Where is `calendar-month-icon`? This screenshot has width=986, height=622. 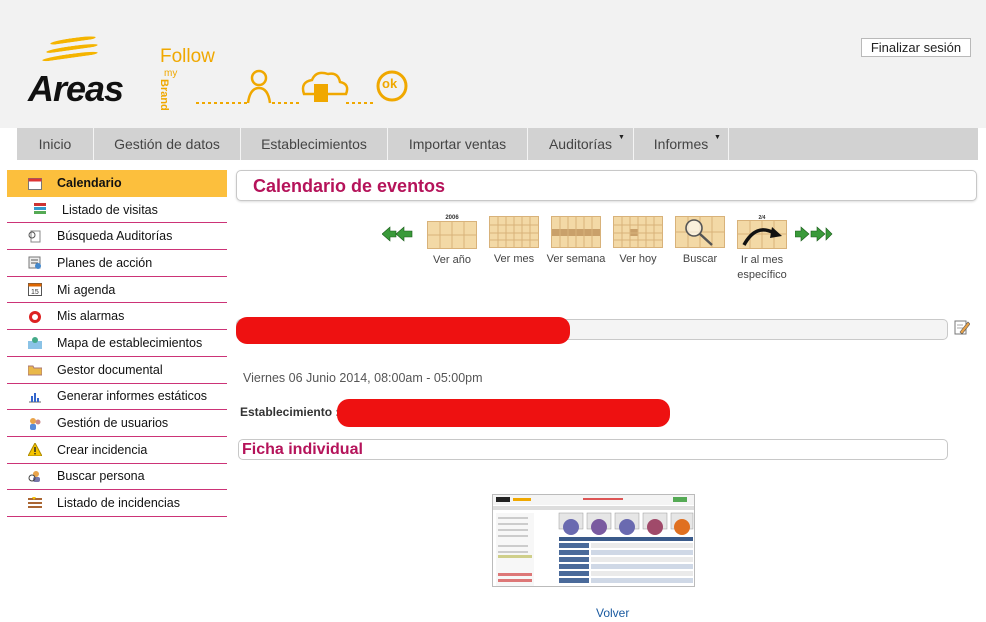
calendar-month-icon is located at coordinates (514, 232).